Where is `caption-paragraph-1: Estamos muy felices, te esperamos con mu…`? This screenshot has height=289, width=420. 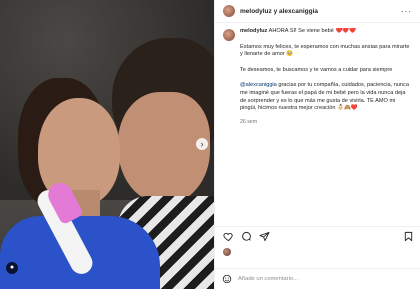
caption-paragraph-1: Estamos muy felices, te esperamos con mu… is located at coordinates (325, 50).